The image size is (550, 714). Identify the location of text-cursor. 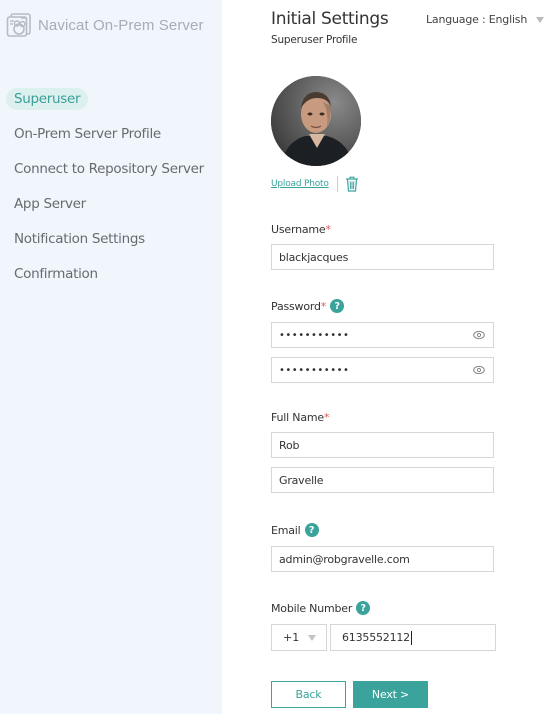
(411, 637).